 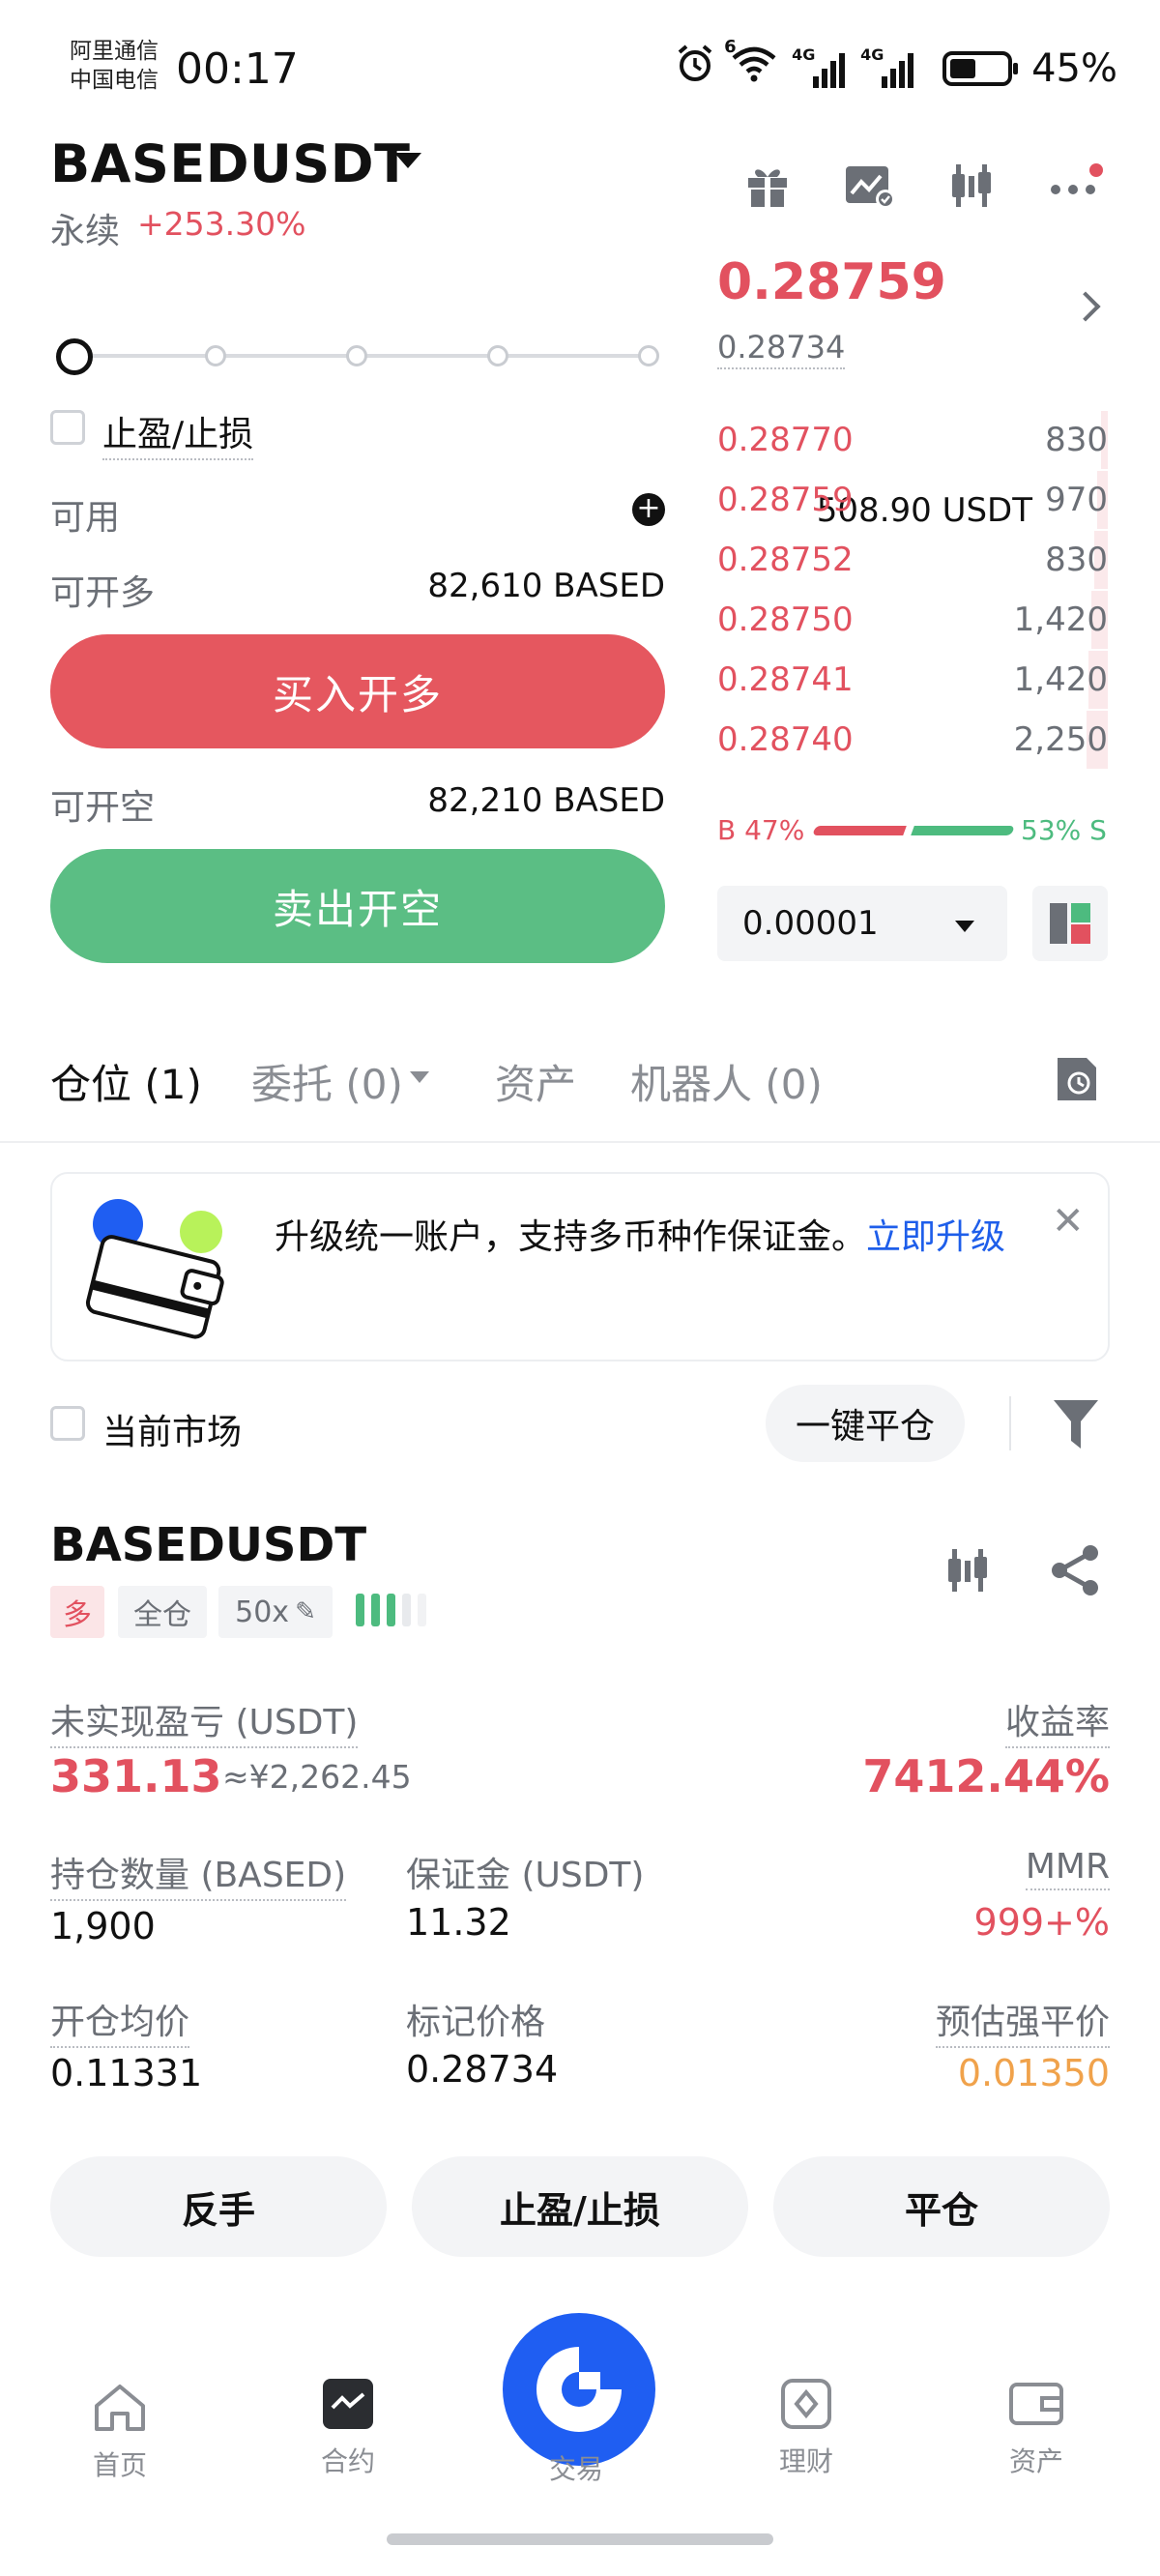 I want to click on nav-earn-label: 理财, so click(x=806, y=2461).